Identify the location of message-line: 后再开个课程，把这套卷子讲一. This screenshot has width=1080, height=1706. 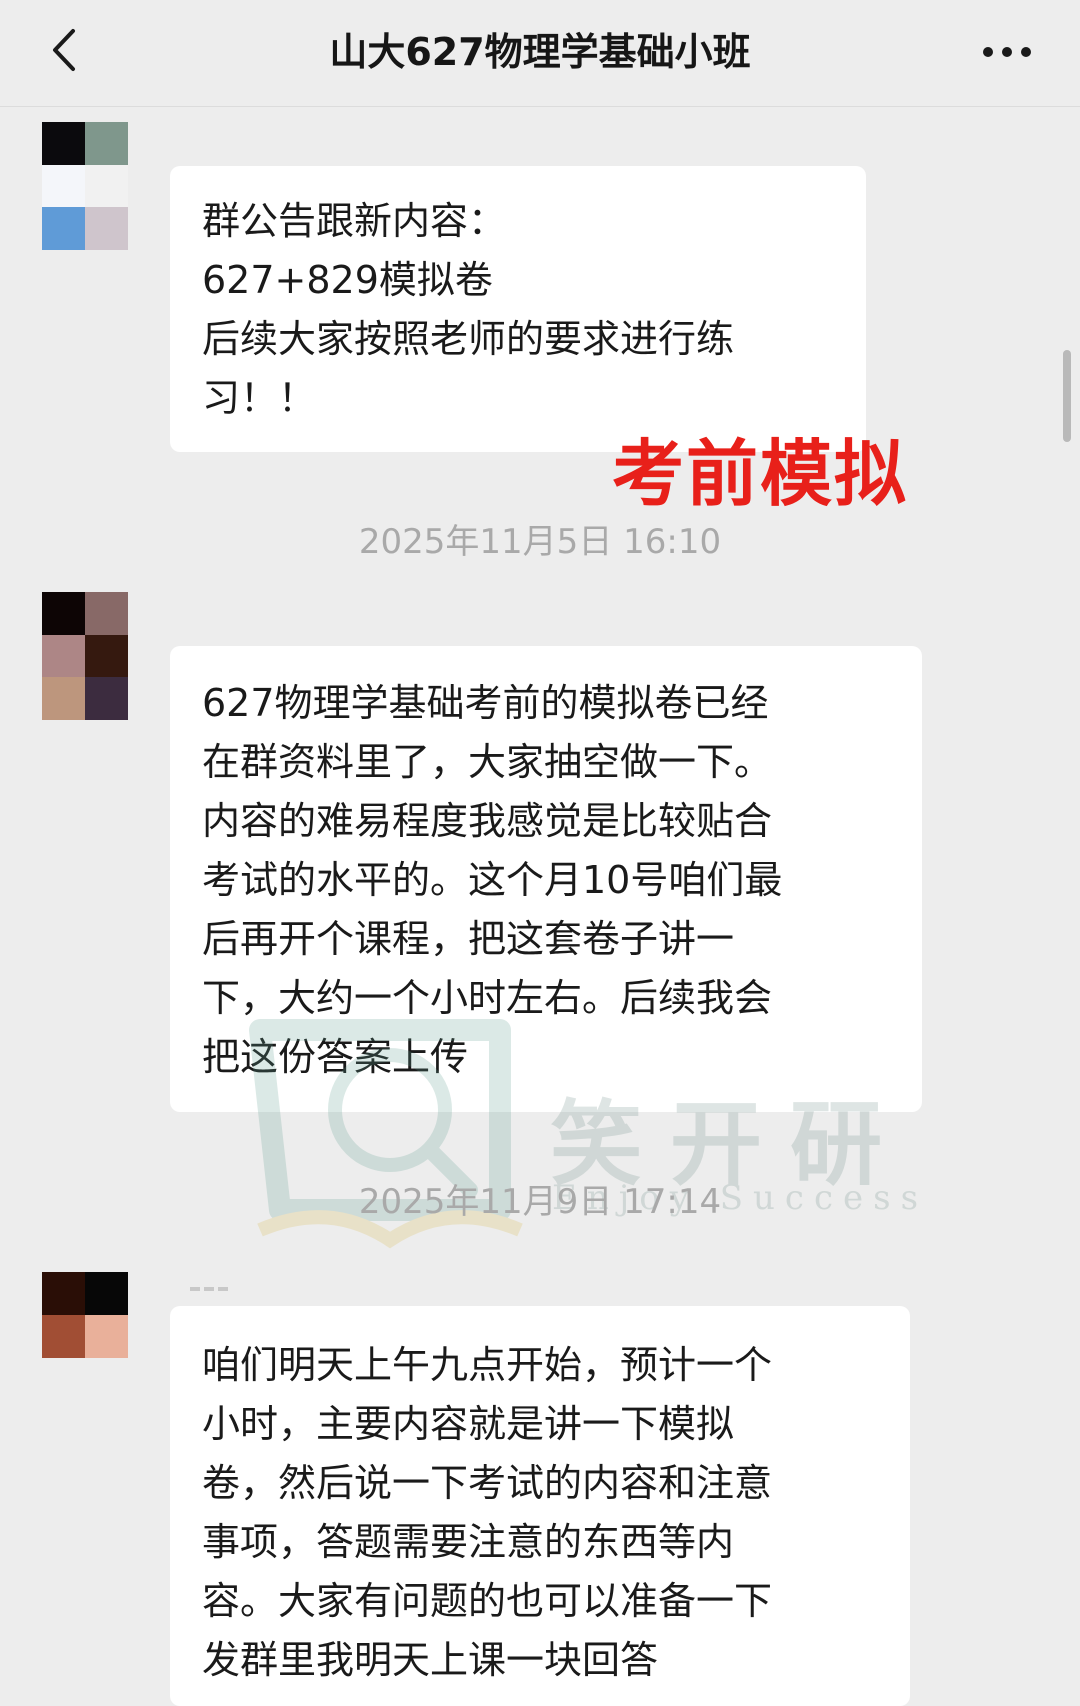
(468, 939).